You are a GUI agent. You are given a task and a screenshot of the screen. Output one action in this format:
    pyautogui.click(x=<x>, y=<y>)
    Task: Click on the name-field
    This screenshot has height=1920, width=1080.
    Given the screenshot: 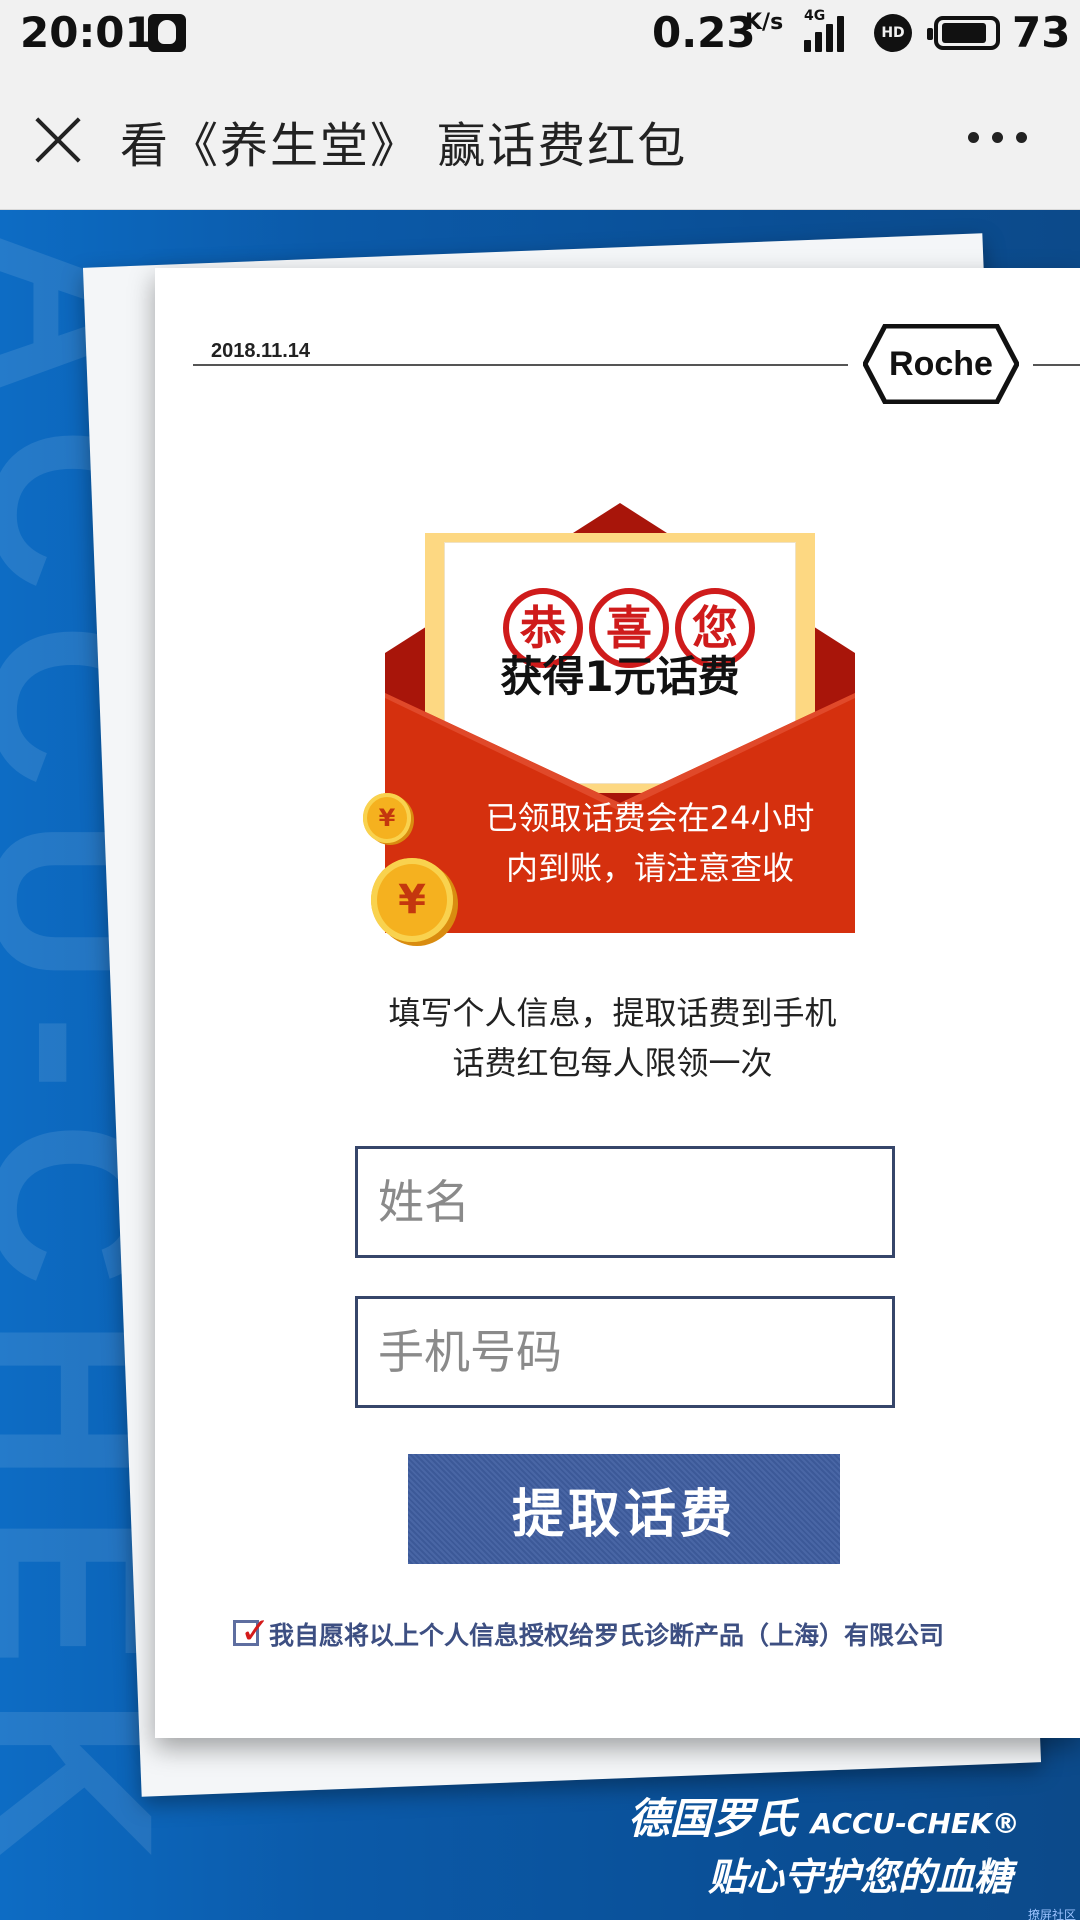 What is the action you would take?
    pyautogui.click(x=625, y=1202)
    